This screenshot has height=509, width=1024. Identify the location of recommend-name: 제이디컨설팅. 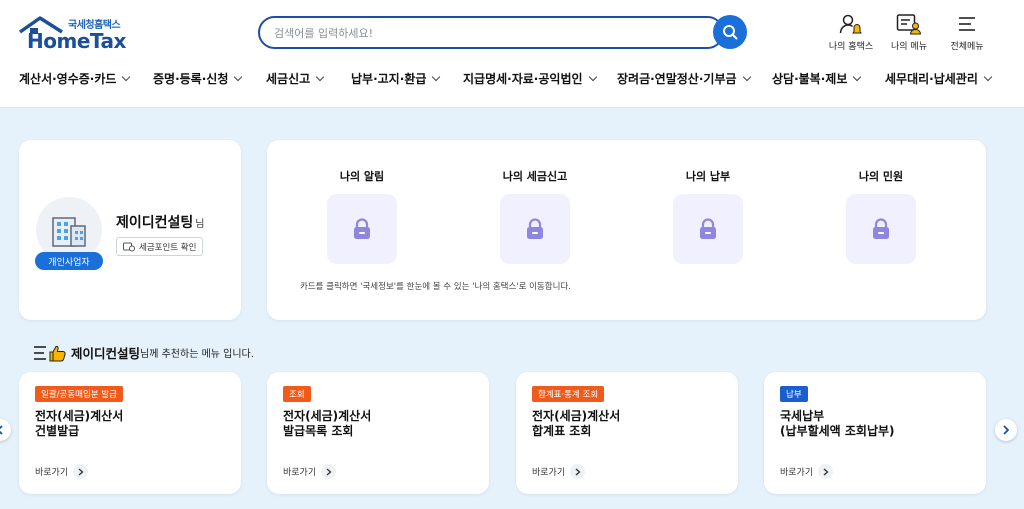
(106, 353).